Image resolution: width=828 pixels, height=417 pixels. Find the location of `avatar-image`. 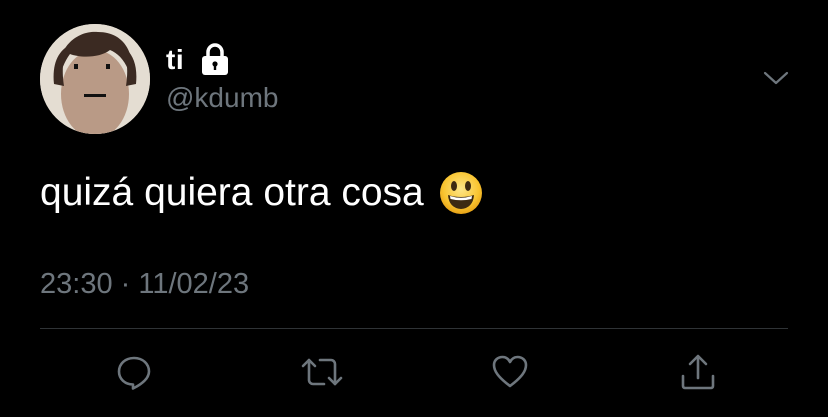

avatar-image is located at coordinates (95, 79).